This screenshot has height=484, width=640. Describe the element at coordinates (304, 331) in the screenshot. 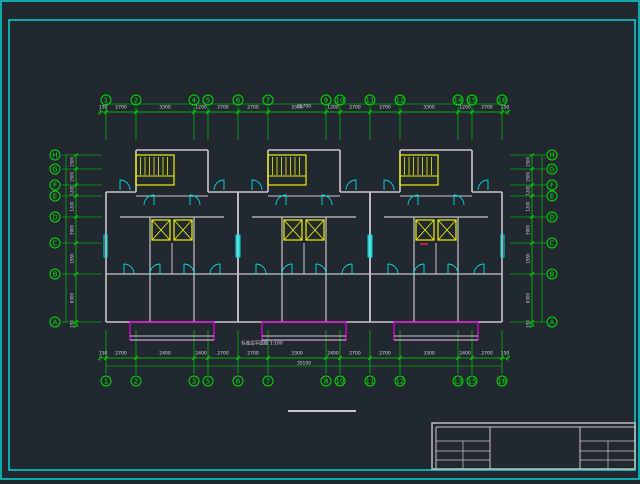

I see `unit-2-balcony` at that location.